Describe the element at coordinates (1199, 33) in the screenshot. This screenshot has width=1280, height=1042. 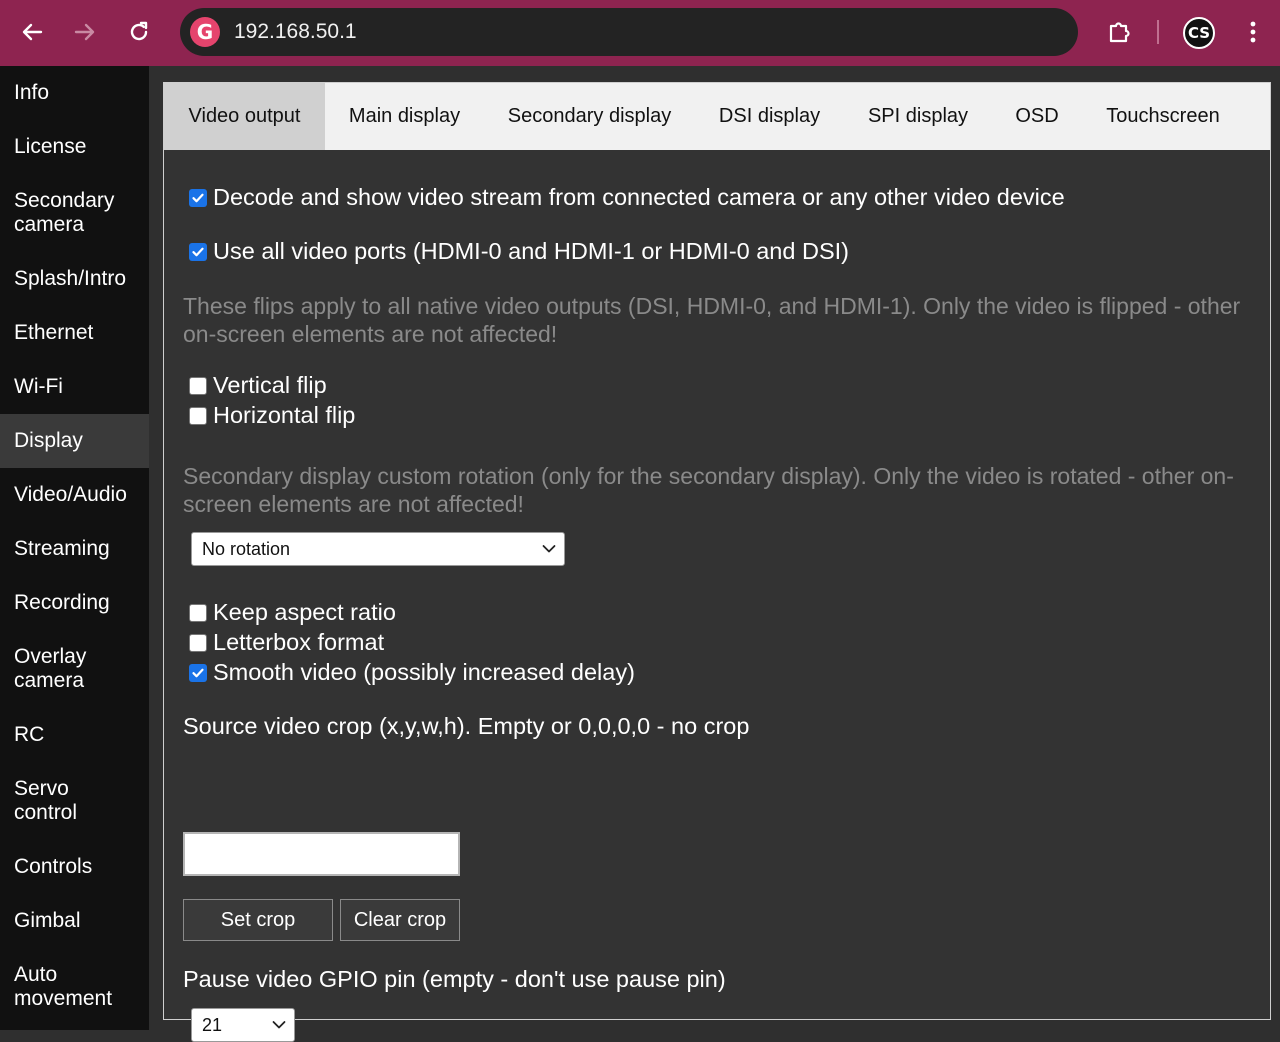
I see `profile-avatar: CS` at that location.